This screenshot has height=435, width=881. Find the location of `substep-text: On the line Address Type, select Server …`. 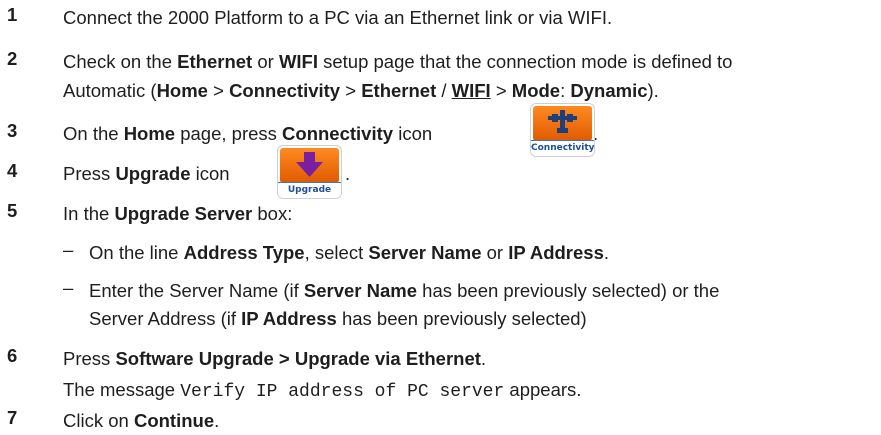

substep-text: On the line Address Type, select Server … is located at coordinates (349, 252).